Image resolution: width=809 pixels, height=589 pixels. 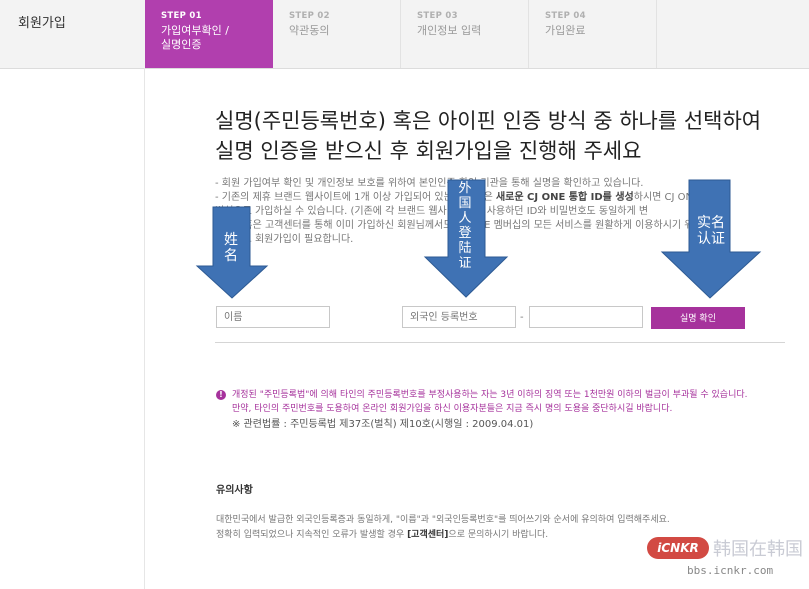 What do you see at coordinates (309, 30) in the screenshot?
I see `step-label: 약관동의` at bounding box center [309, 30].